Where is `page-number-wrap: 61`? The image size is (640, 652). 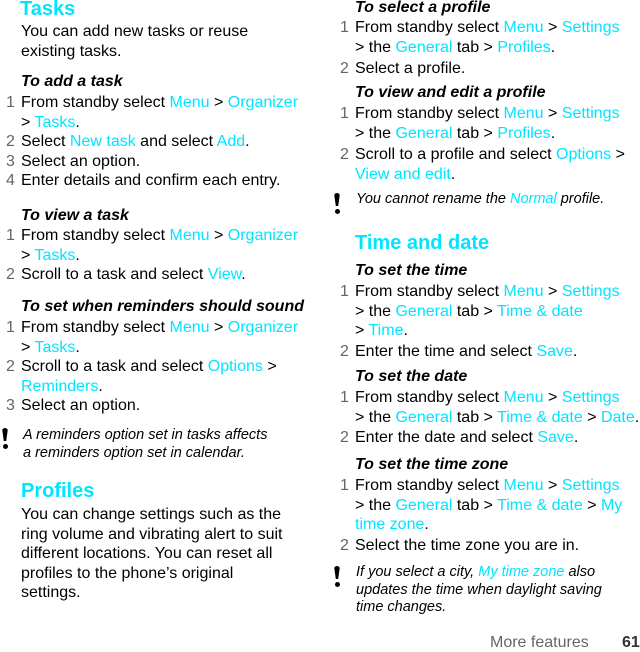 page-number-wrap: 61 is located at coordinates (631, 643).